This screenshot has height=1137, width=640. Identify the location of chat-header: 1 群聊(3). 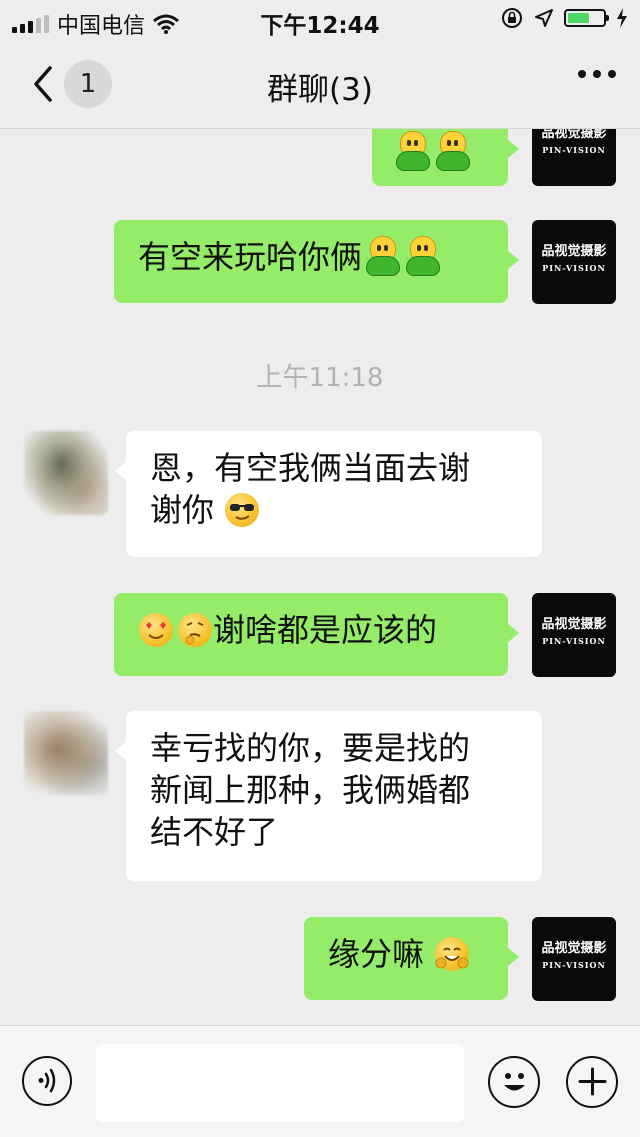
(320, 84).